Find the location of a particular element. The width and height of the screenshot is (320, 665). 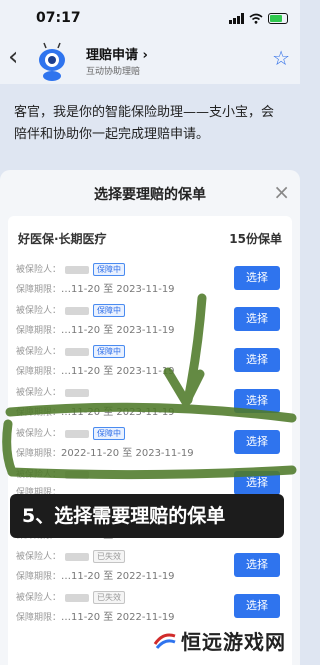

policy-row: 被保险人： 保障期限：…11-20 至 2023-11-19 选择 is located at coordinates (150, 403).